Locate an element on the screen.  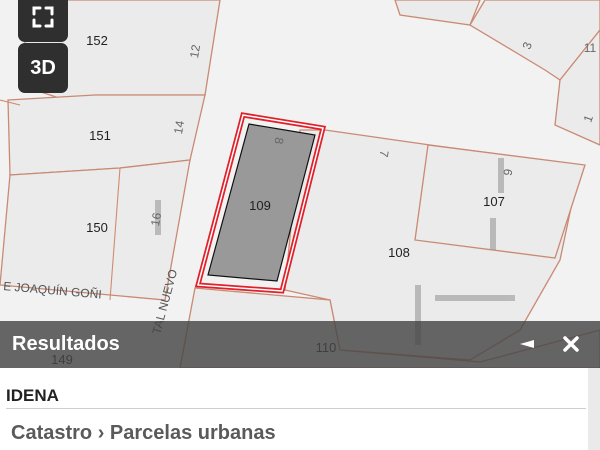
close-icon is located at coordinates (571, 344).